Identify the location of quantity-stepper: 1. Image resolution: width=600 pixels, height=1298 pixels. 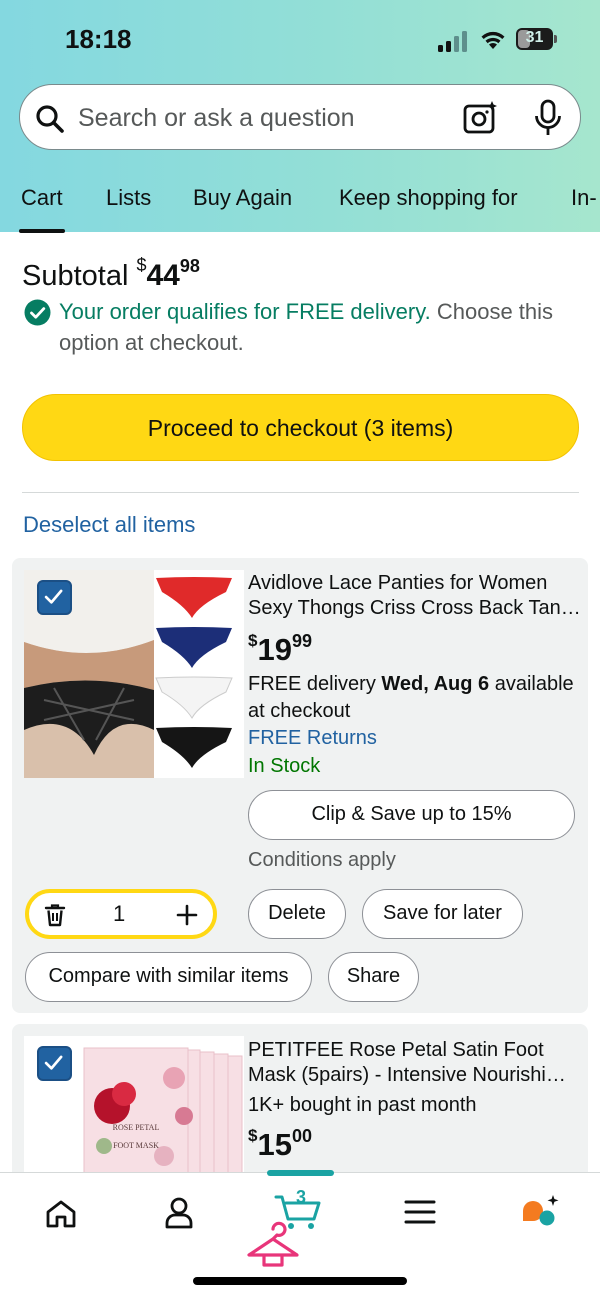
(121, 914).